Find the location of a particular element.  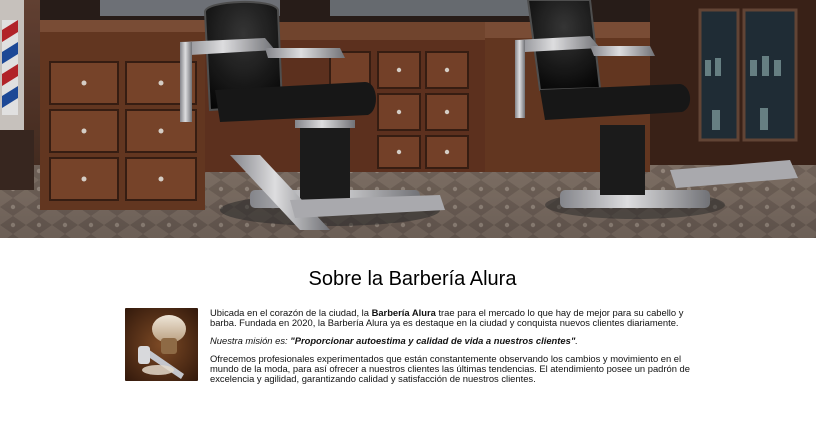

shaving-brush-image is located at coordinates (161, 344).